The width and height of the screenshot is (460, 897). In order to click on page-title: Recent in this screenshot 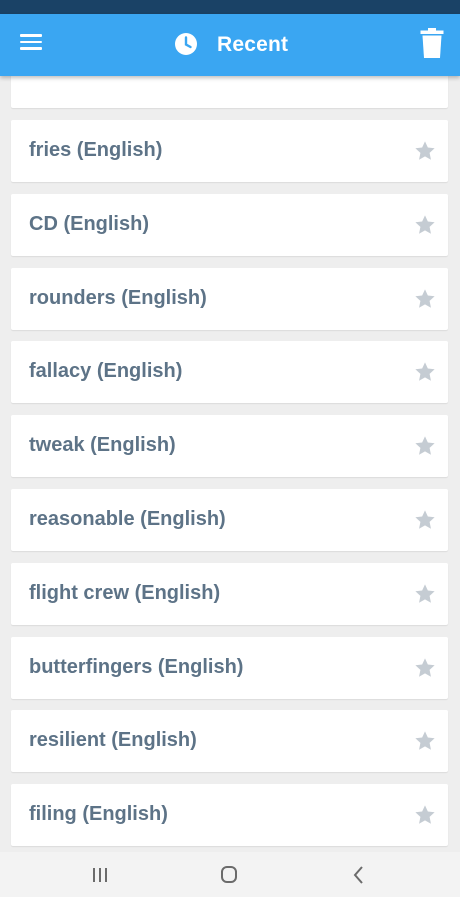, I will do `click(253, 44)`.